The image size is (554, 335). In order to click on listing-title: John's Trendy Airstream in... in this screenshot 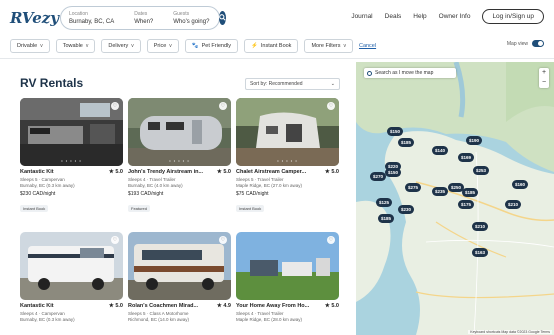, I will do `click(165, 172)`.